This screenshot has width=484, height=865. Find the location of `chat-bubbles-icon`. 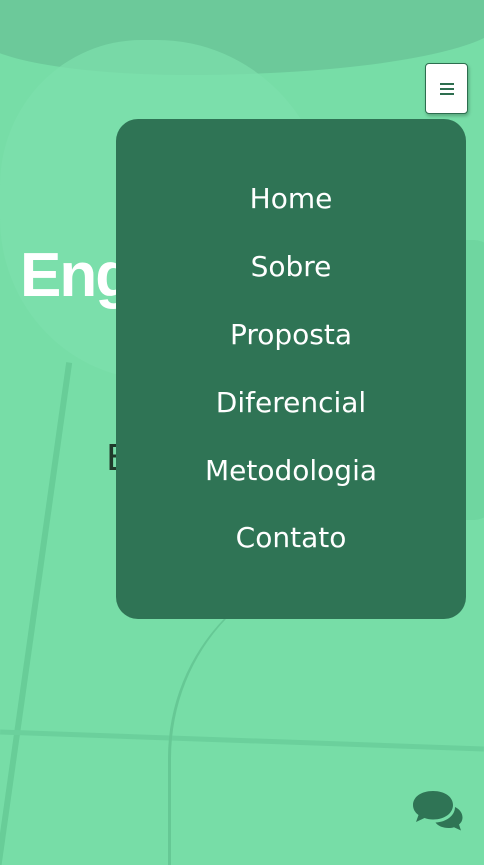

chat-bubbles-icon is located at coordinates (438, 811).